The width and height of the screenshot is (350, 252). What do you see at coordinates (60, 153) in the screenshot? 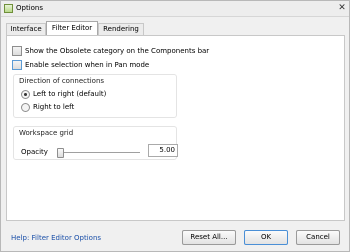
I see `opacity-slider-thumb` at bounding box center [60, 153].